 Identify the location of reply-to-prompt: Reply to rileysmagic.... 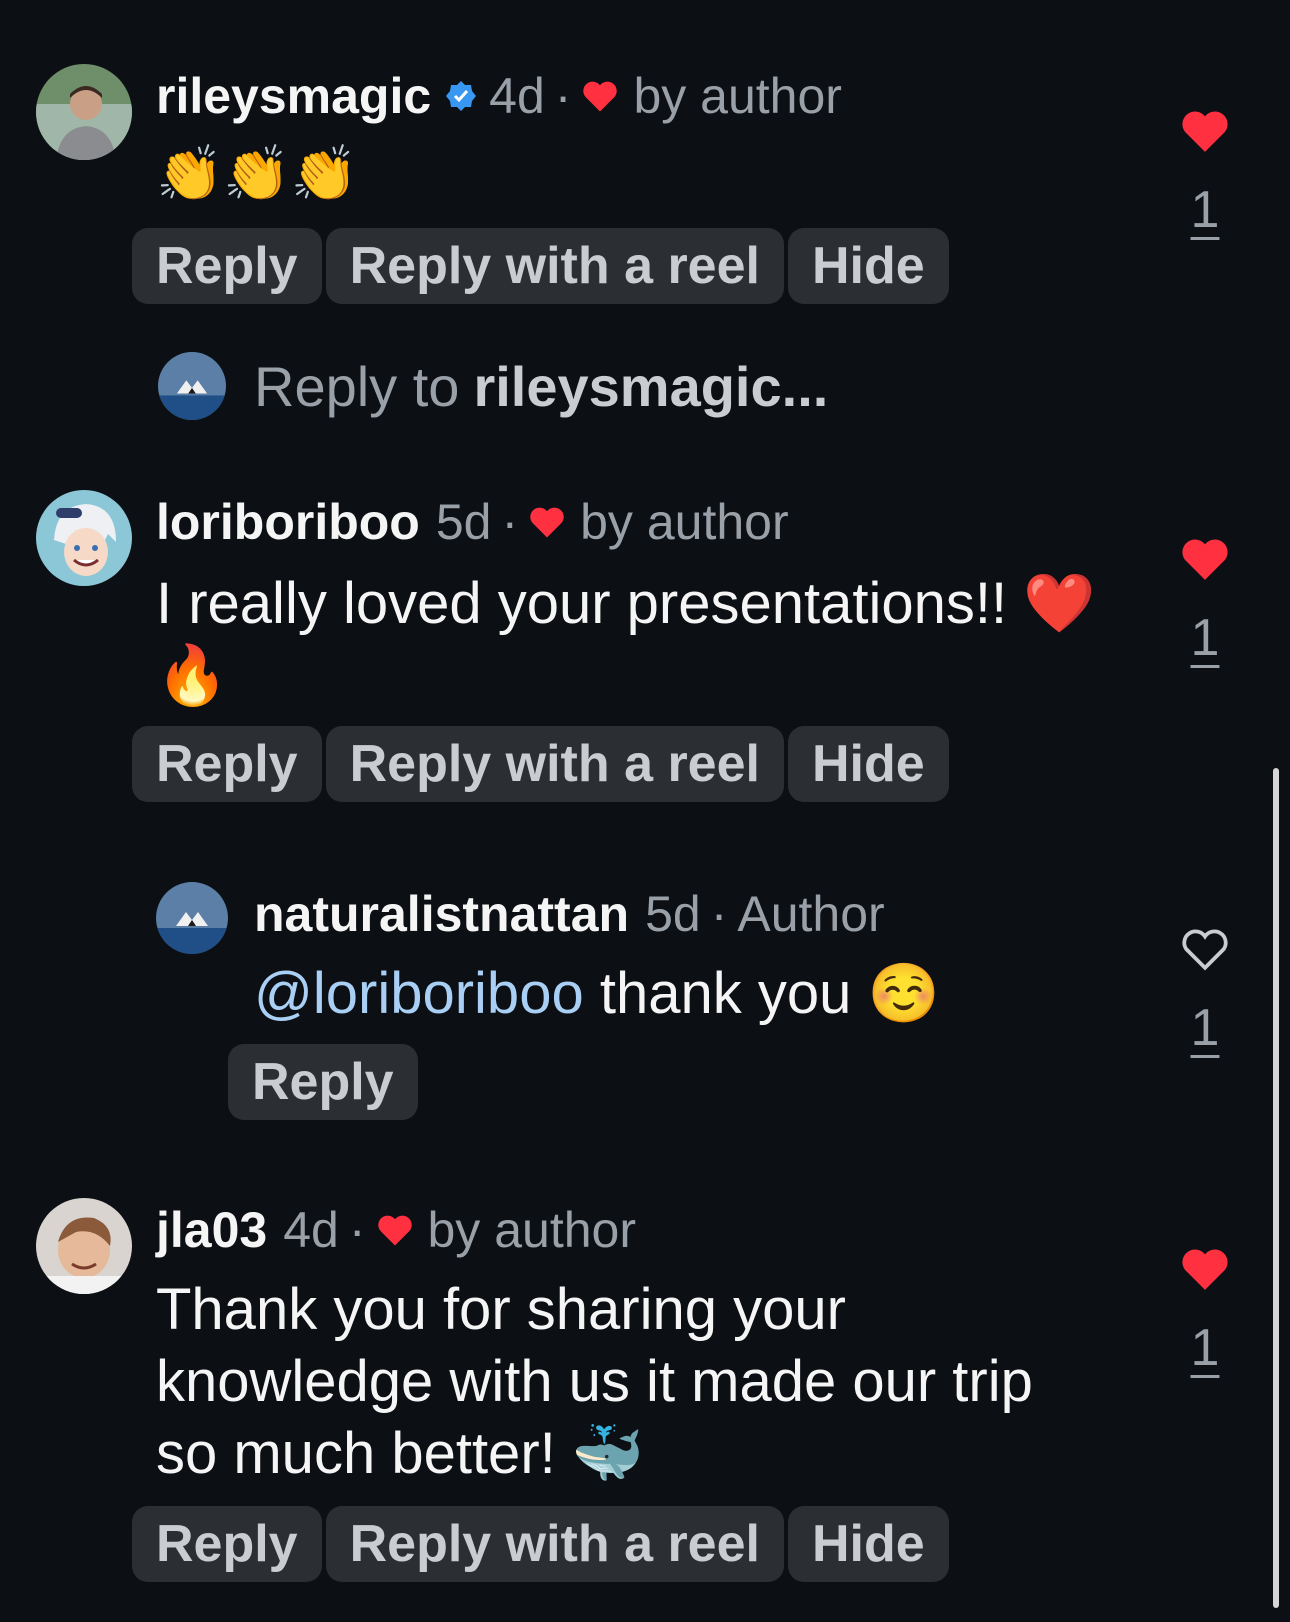
(493, 386).